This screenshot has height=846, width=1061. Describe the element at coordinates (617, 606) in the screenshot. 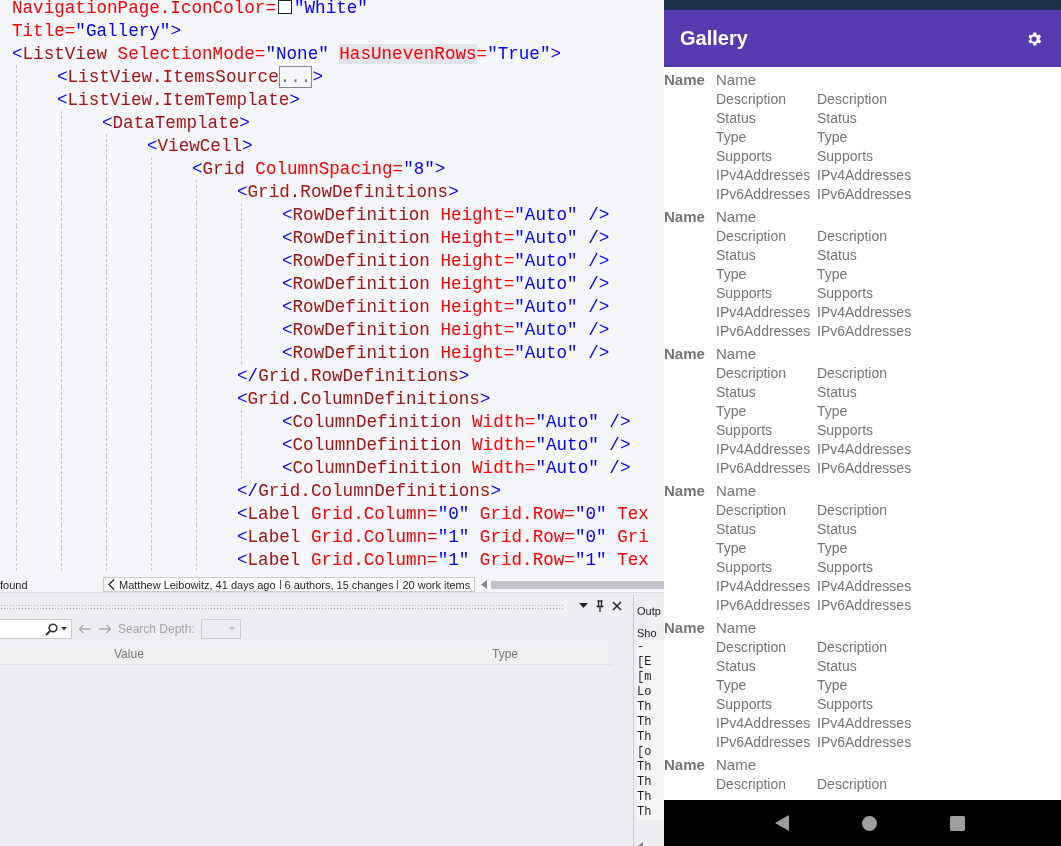

I see `close-icon` at that location.